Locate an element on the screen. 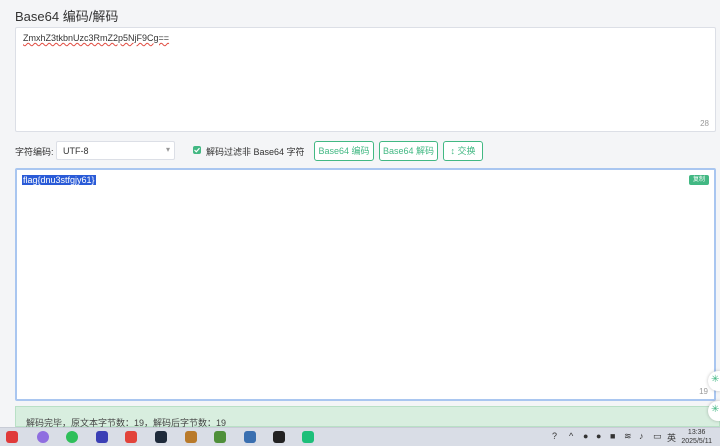 This screenshot has height=446, width=720. image-app-icon is located at coordinates (220, 437).